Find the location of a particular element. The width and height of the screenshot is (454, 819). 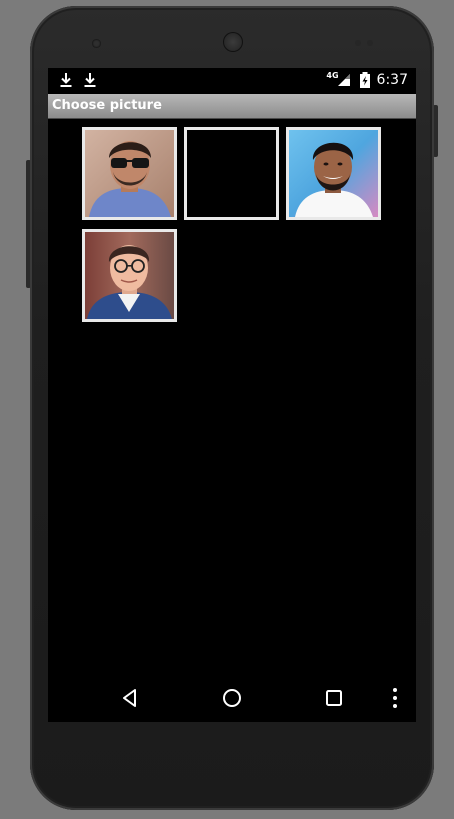

proximity-sensor-icon is located at coordinates (365, 43).